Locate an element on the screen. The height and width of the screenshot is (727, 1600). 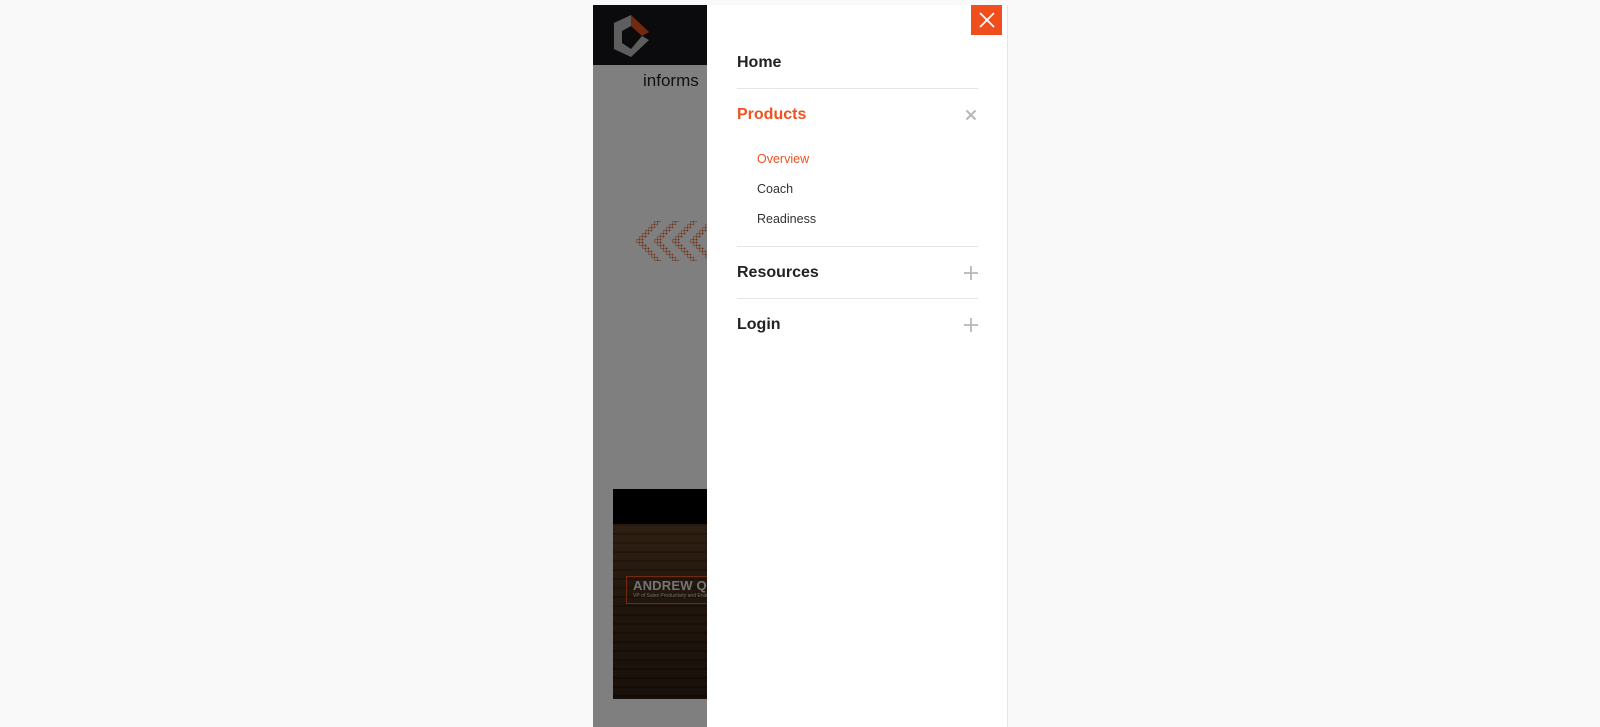
menu-item-home: Home is located at coordinates (857, 63).